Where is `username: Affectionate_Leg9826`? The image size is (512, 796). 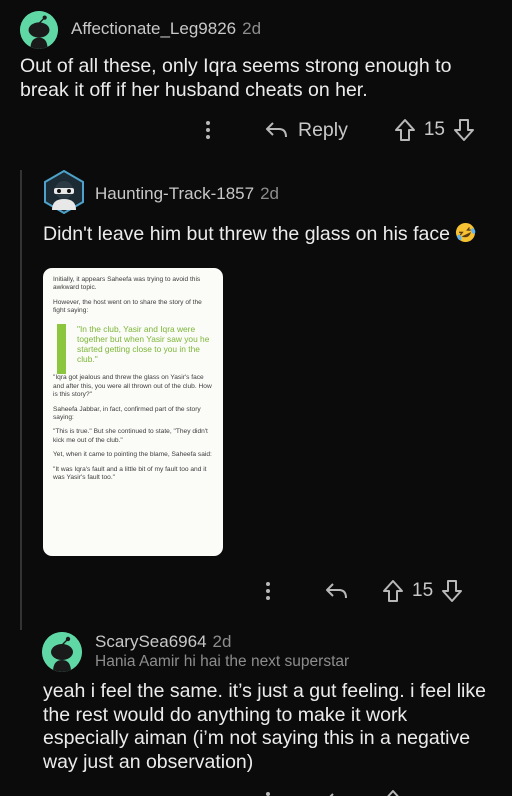
username: Affectionate_Leg9826 is located at coordinates (153, 28).